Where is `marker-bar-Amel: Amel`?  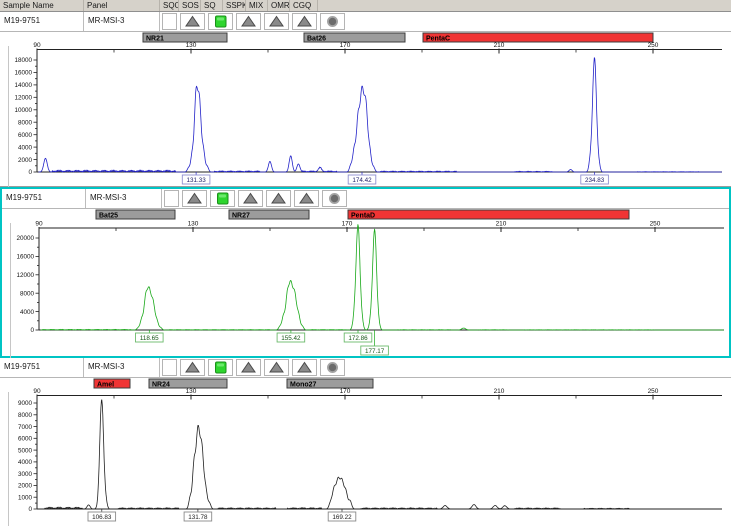 marker-bar-Amel: Amel is located at coordinates (112, 383).